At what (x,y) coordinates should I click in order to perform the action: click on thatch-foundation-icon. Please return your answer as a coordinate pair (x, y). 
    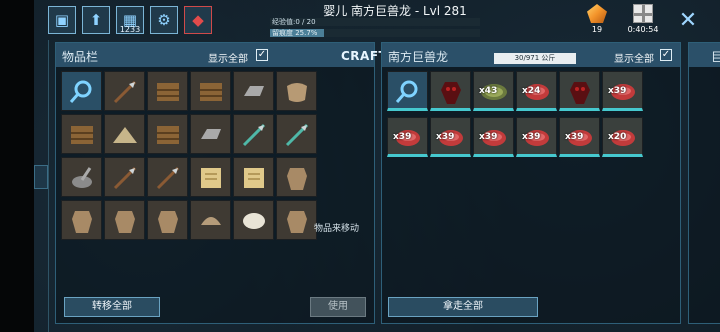
    Looking at the image, I should click on (168, 135).